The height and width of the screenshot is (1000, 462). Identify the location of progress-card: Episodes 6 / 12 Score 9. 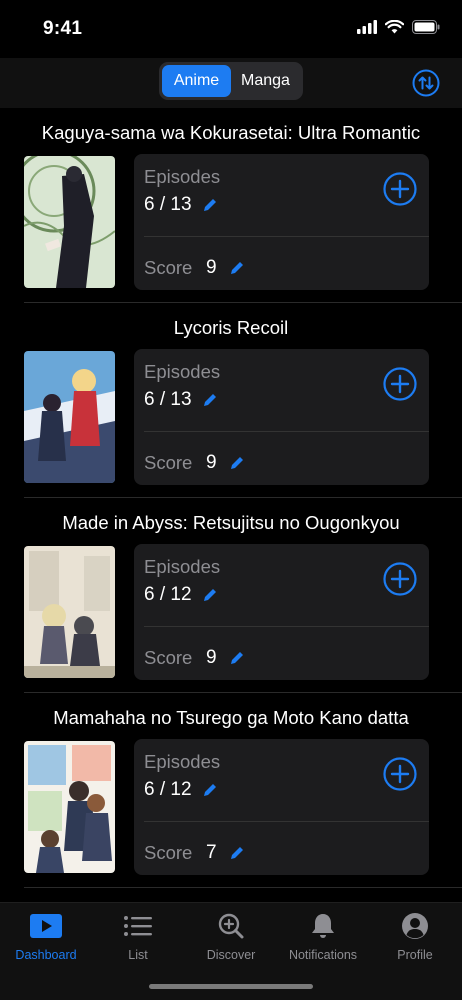
(281, 612).